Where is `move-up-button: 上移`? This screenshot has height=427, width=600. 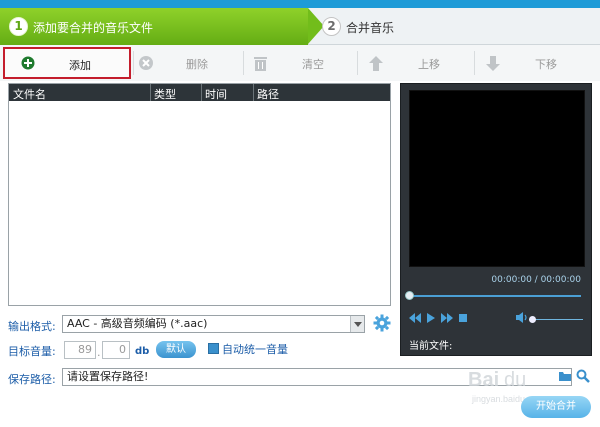 move-up-button: 上移 is located at coordinates (420, 63).